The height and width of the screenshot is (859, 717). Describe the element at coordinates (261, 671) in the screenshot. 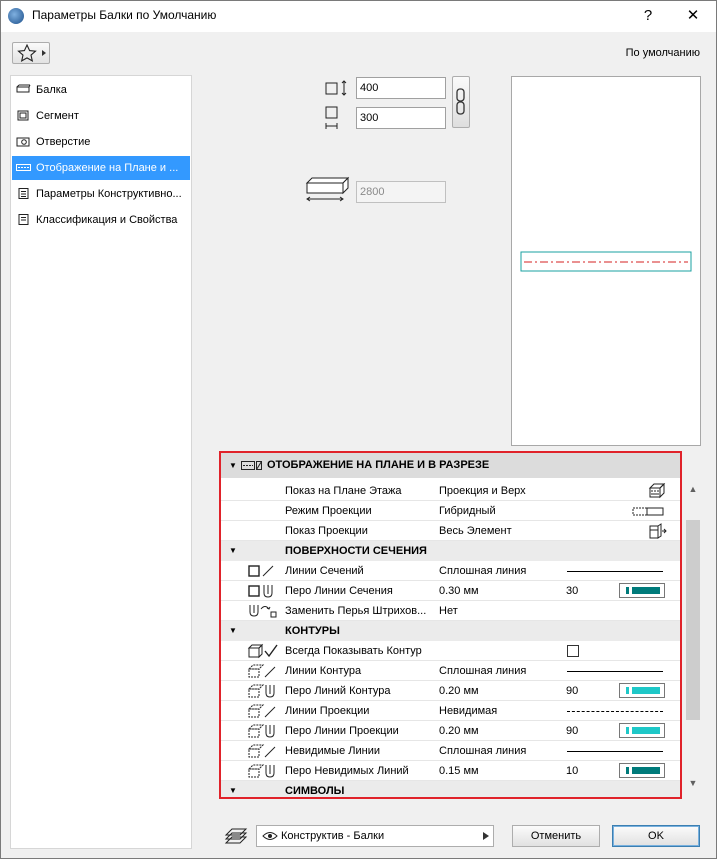

I see `contour-line-icon` at that location.